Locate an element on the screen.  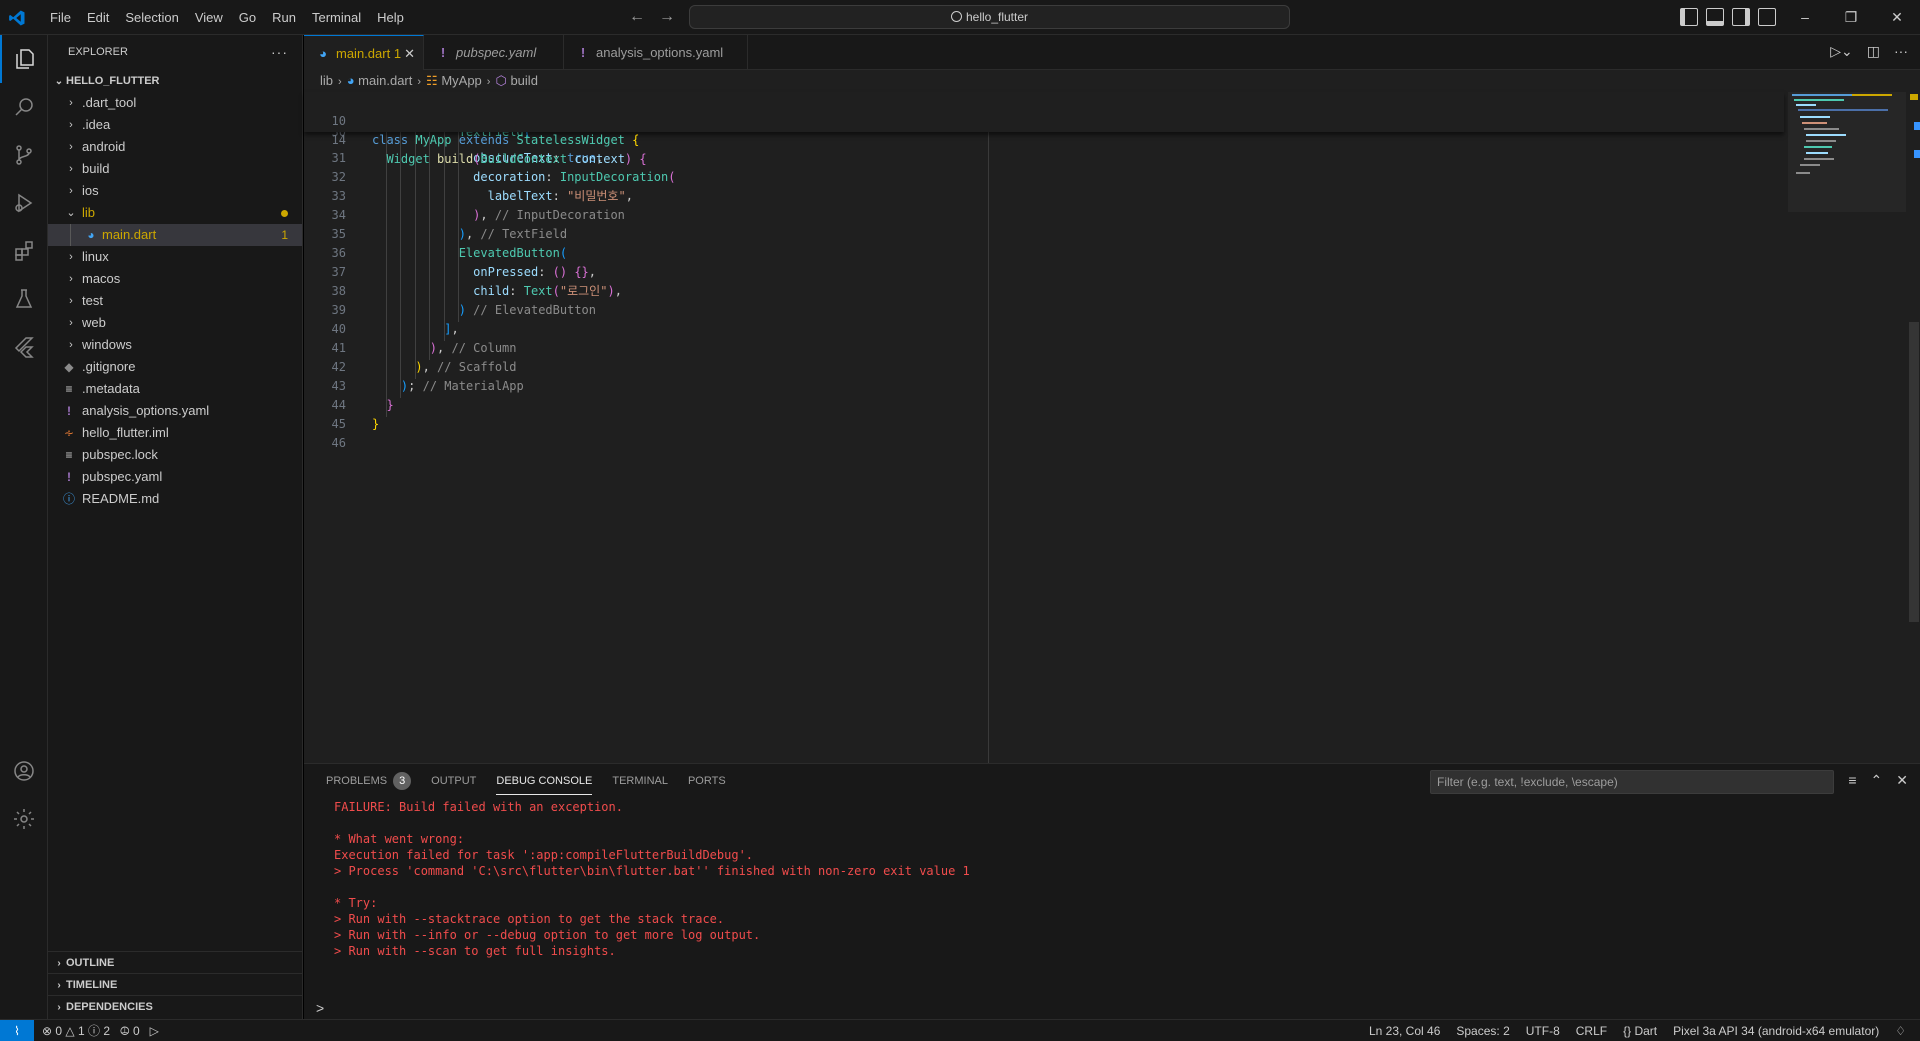
remote-indicator-icon: ⌇ is located at coordinates (17, 1030).